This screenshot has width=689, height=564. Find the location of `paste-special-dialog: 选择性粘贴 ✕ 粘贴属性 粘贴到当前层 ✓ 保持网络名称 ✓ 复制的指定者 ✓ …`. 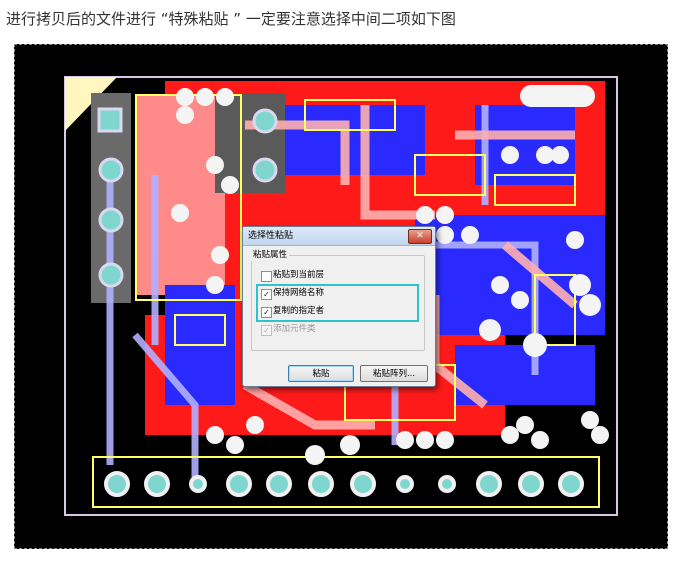

paste-special-dialog: 选择性粘贴 ✕ 粘贴属性 粘贴到当前层 ✓ 保持网络名称 ✓ 复制的指定者 ✓ … is located at coordinates (339, 306).